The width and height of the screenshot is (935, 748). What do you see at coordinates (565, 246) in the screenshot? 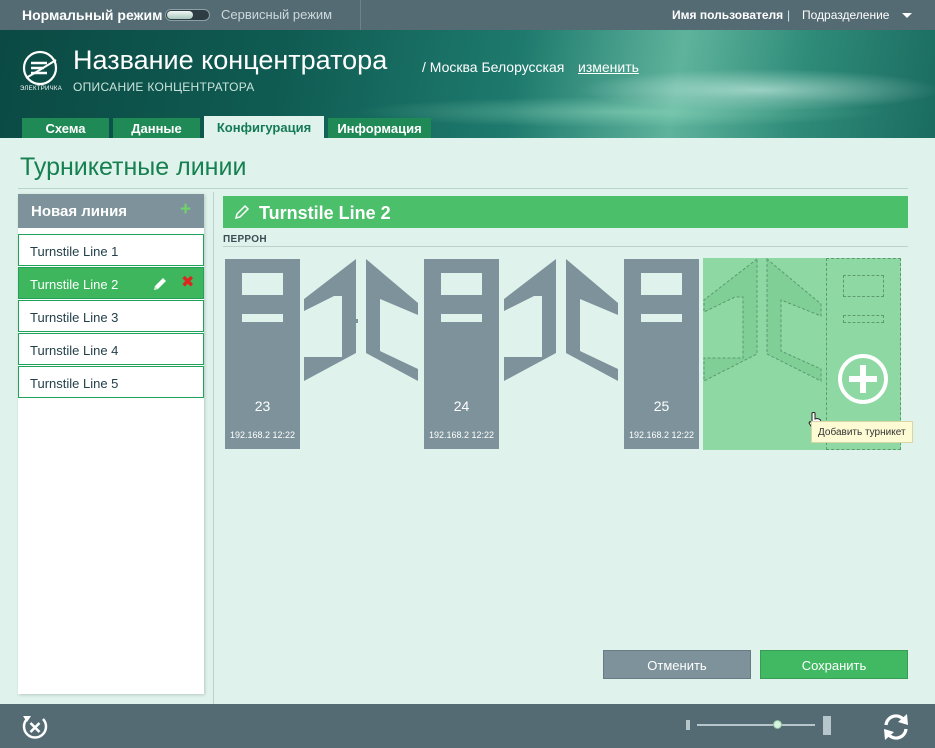
I see `platform-divider` at bounding box center [565, 246].